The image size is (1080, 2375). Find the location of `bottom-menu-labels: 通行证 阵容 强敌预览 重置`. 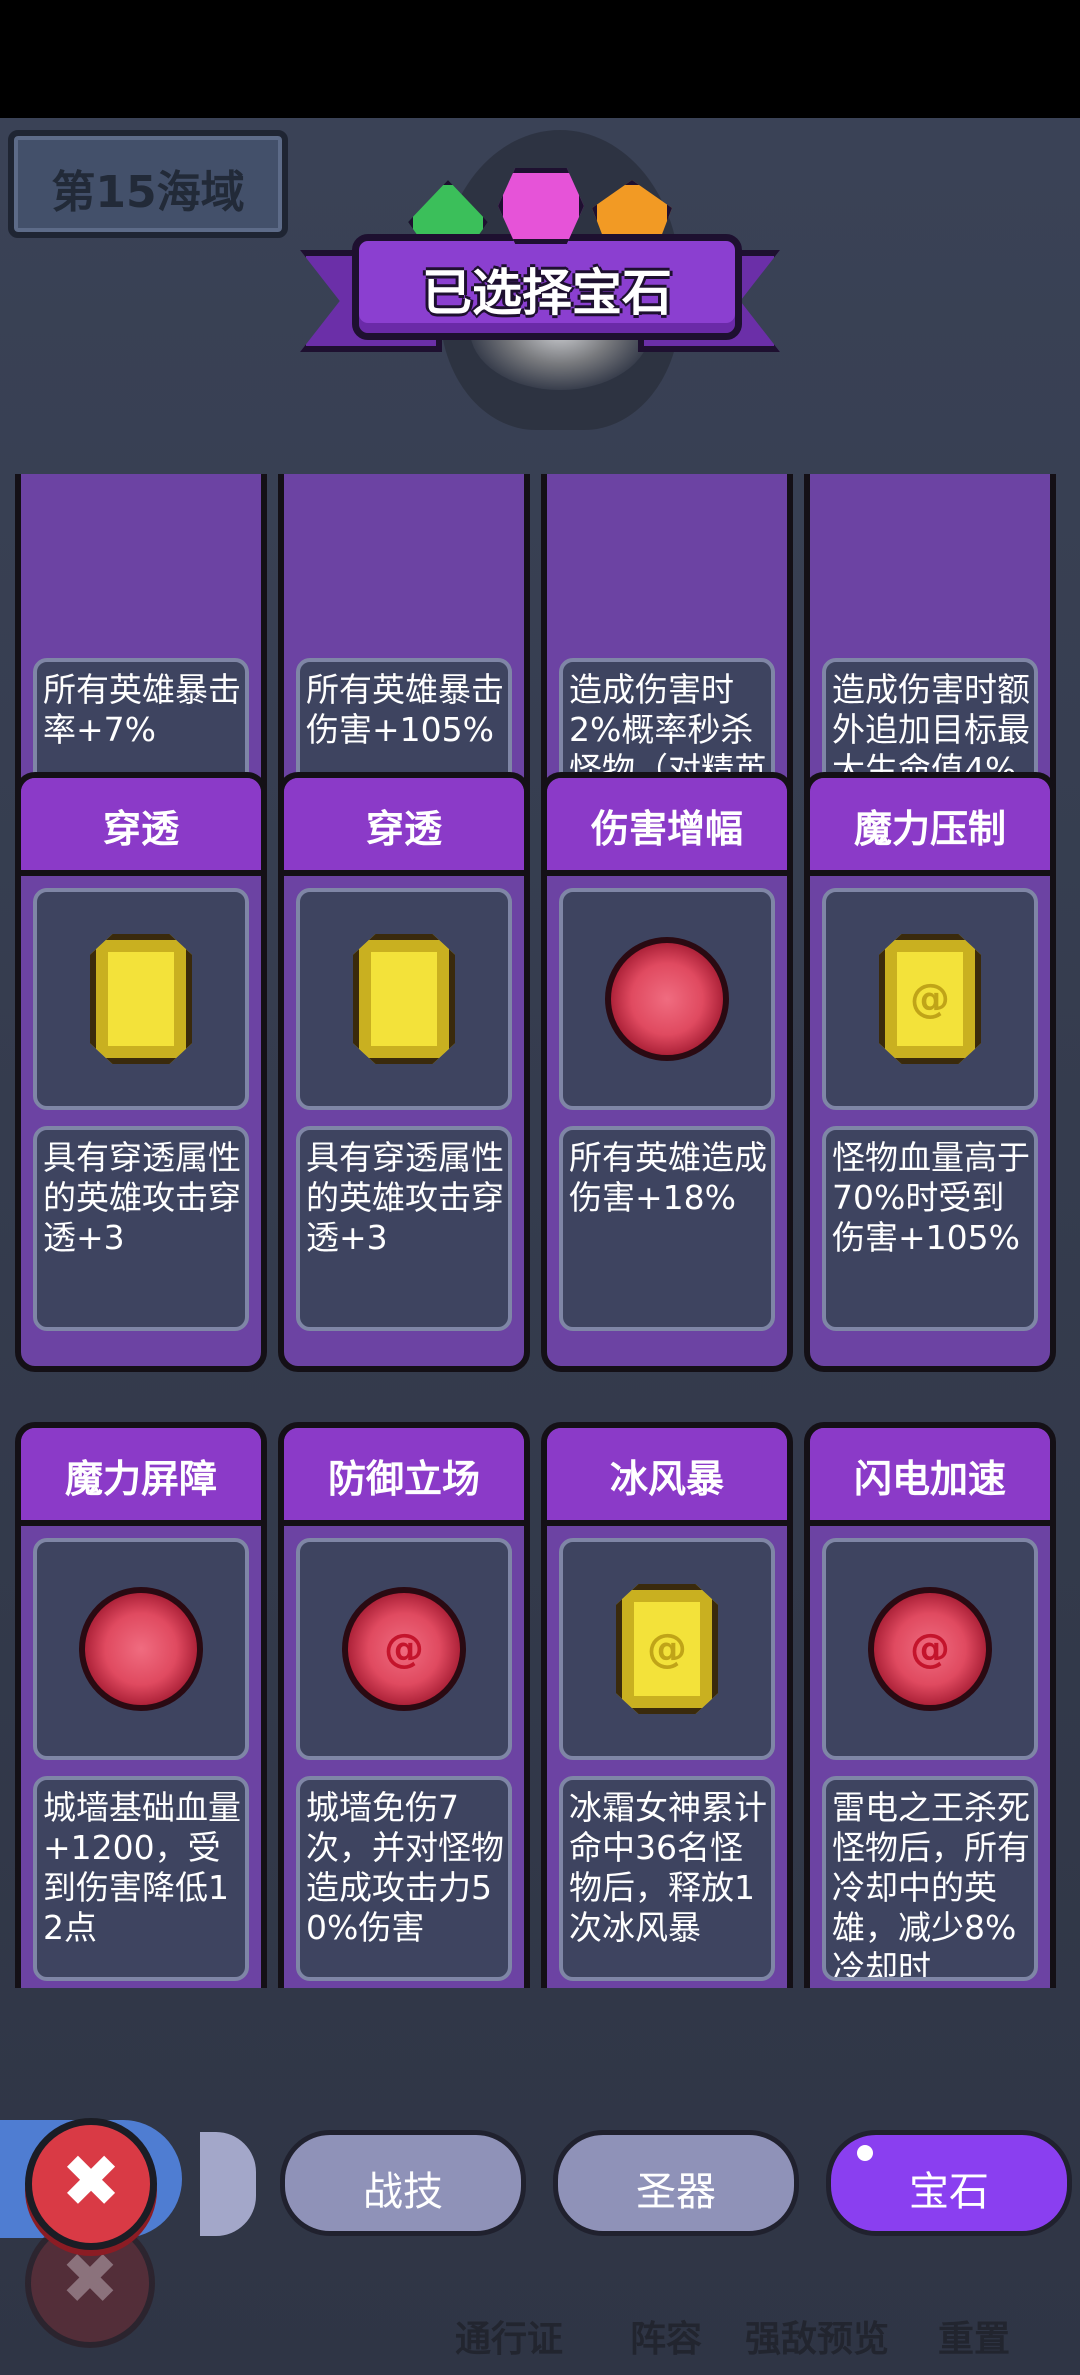

bottom-menu-labels: 通行证 阵容 强敌预览 重置 is located at coordinates (540, 2335).